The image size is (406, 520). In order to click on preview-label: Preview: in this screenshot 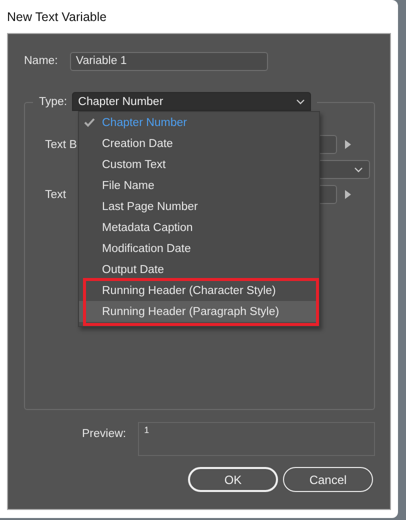, I will do `click(104, 434)`.